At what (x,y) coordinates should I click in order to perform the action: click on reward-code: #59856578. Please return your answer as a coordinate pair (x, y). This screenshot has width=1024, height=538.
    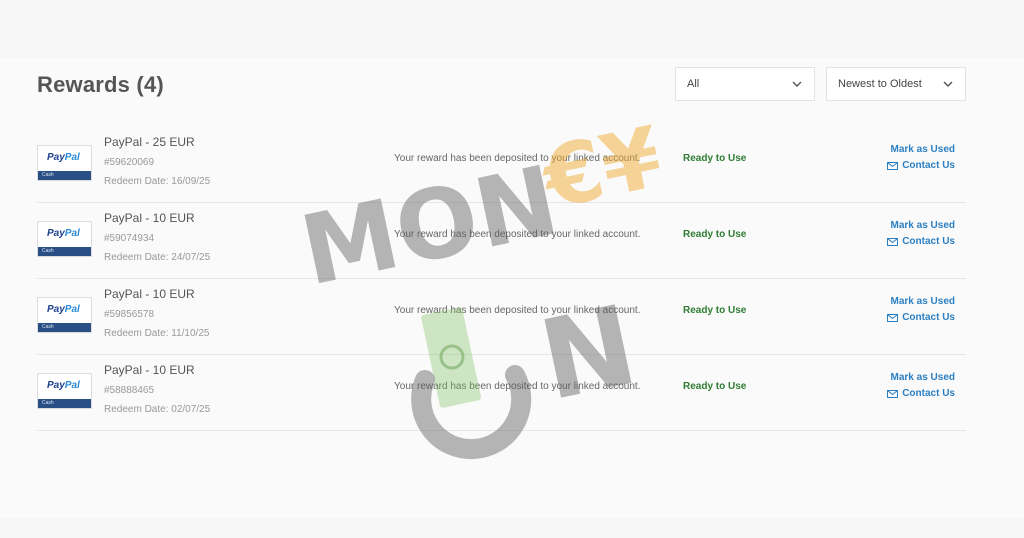
    Looking at the image, I should click on (129, 314).